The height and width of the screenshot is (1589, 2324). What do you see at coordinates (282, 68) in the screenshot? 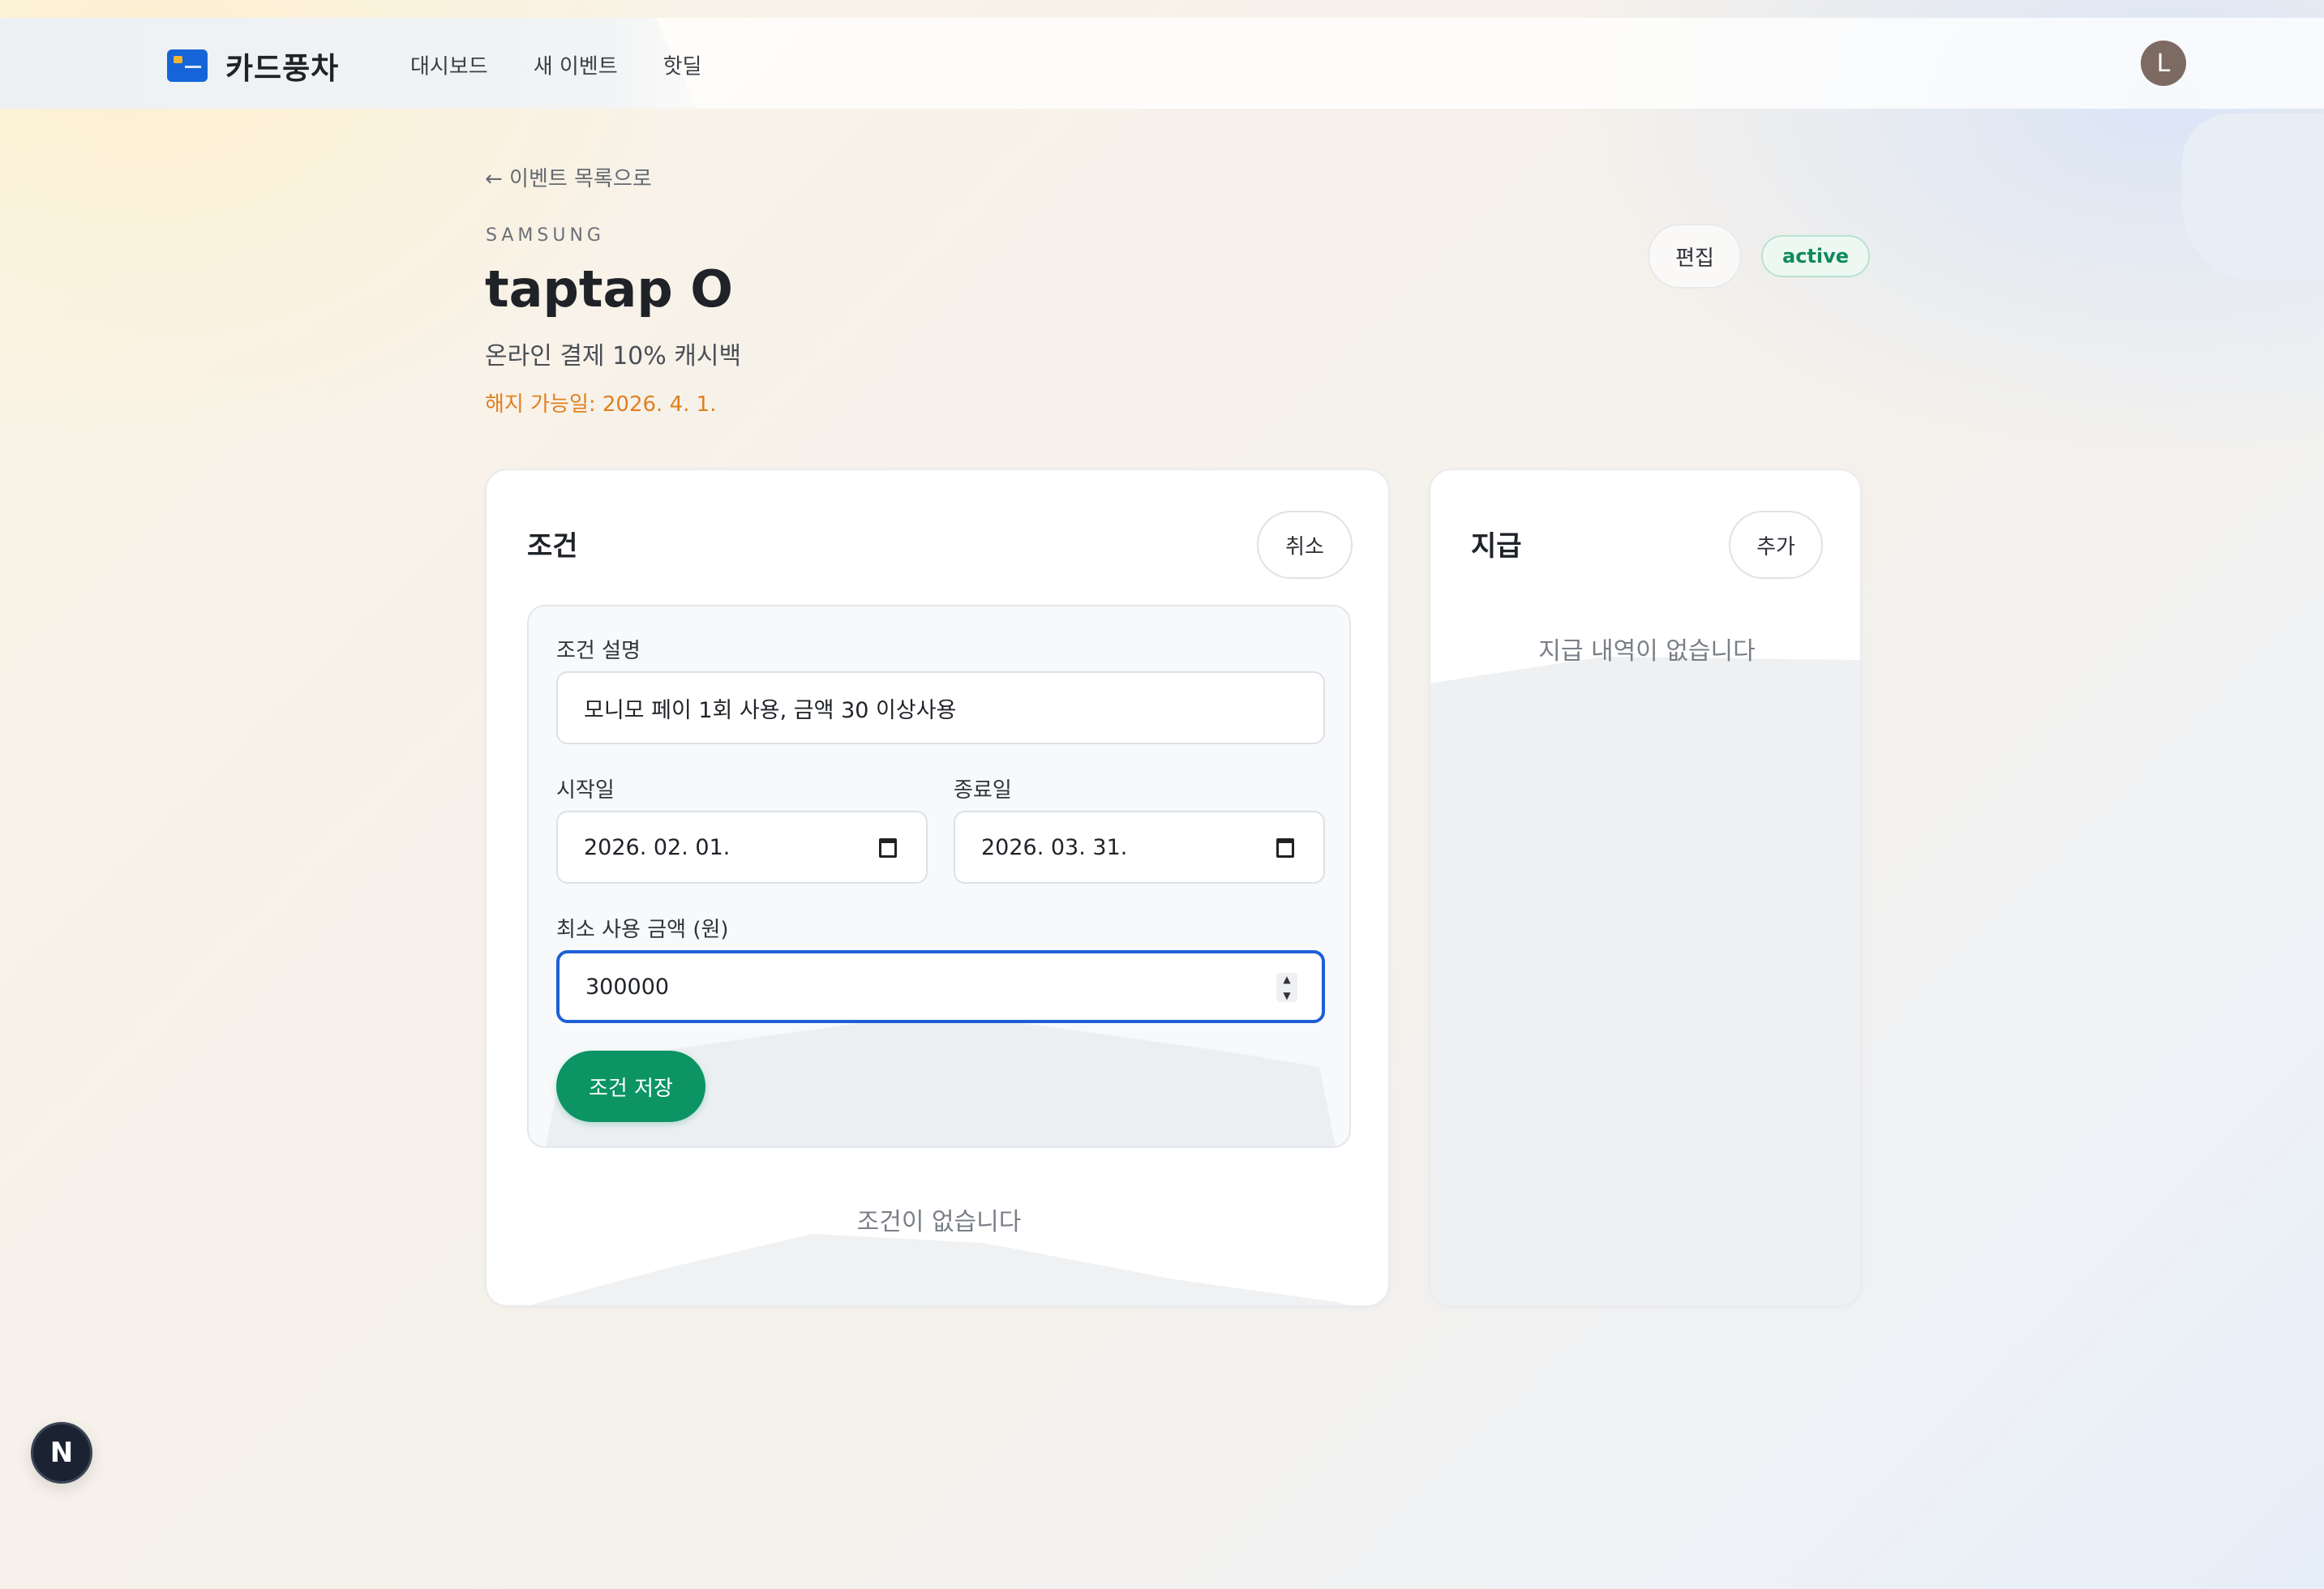
I see `brand-name: 카드풍차` at bounding box center [282, 68].